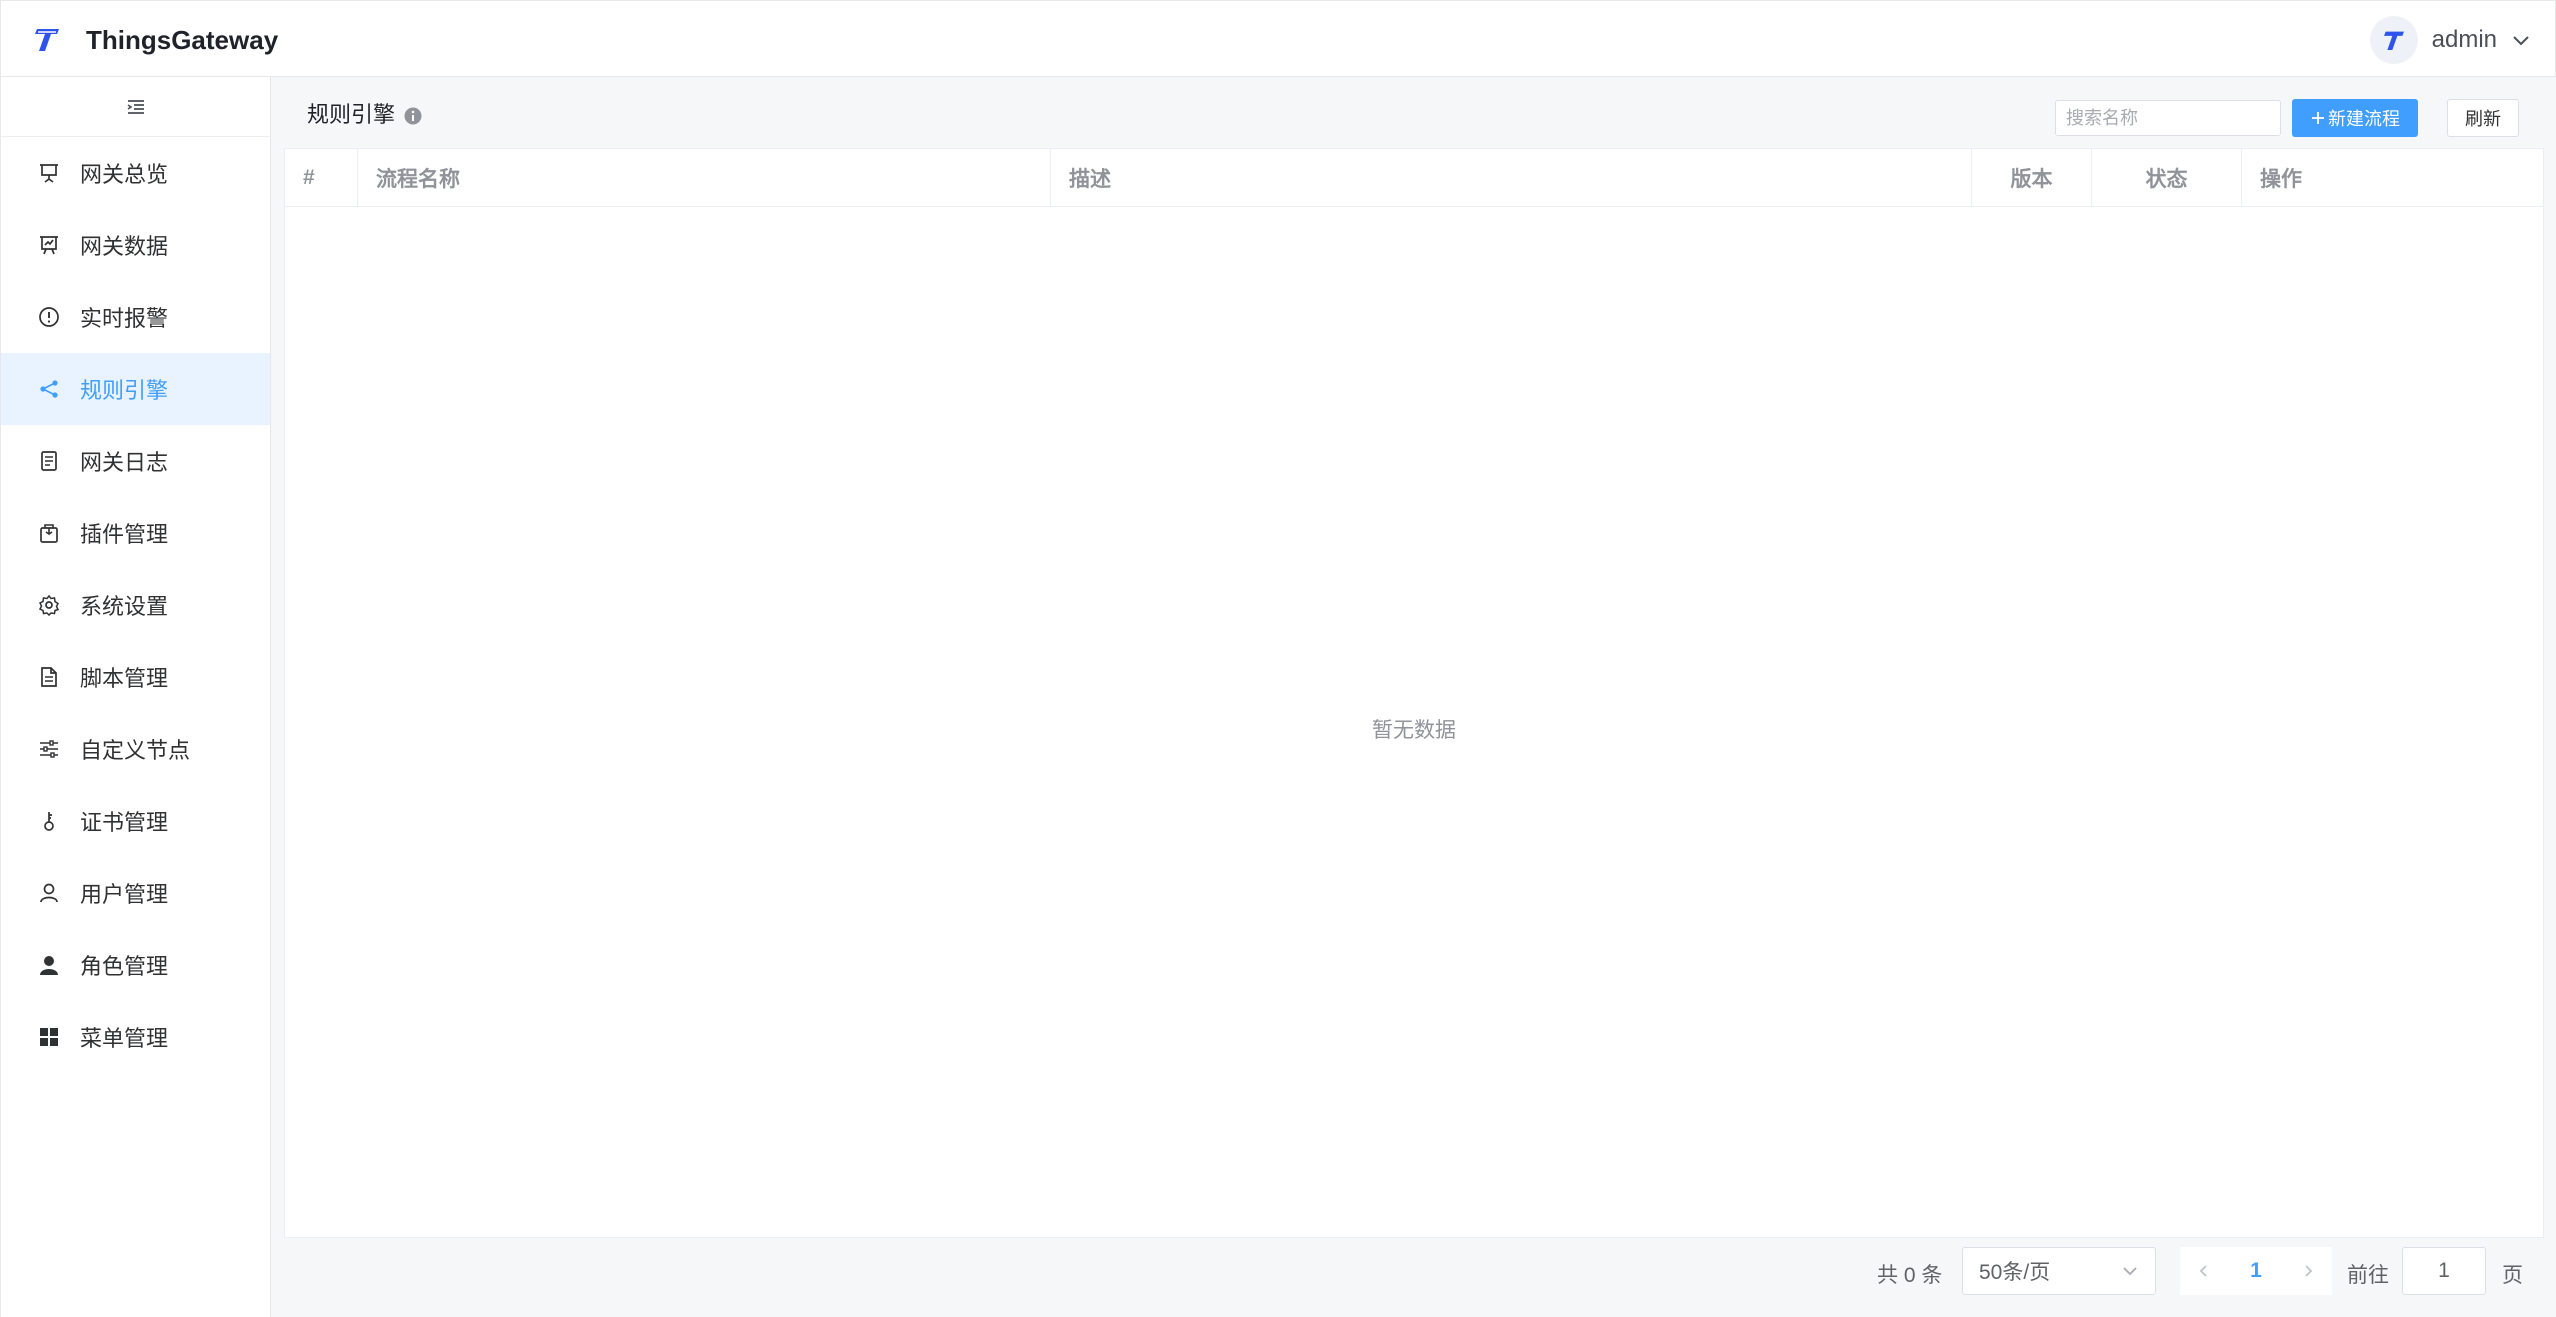  What do you see at coordinates (49, 605) in the screenshot?
I see `gear-icon` at bounding box center [49, 605].